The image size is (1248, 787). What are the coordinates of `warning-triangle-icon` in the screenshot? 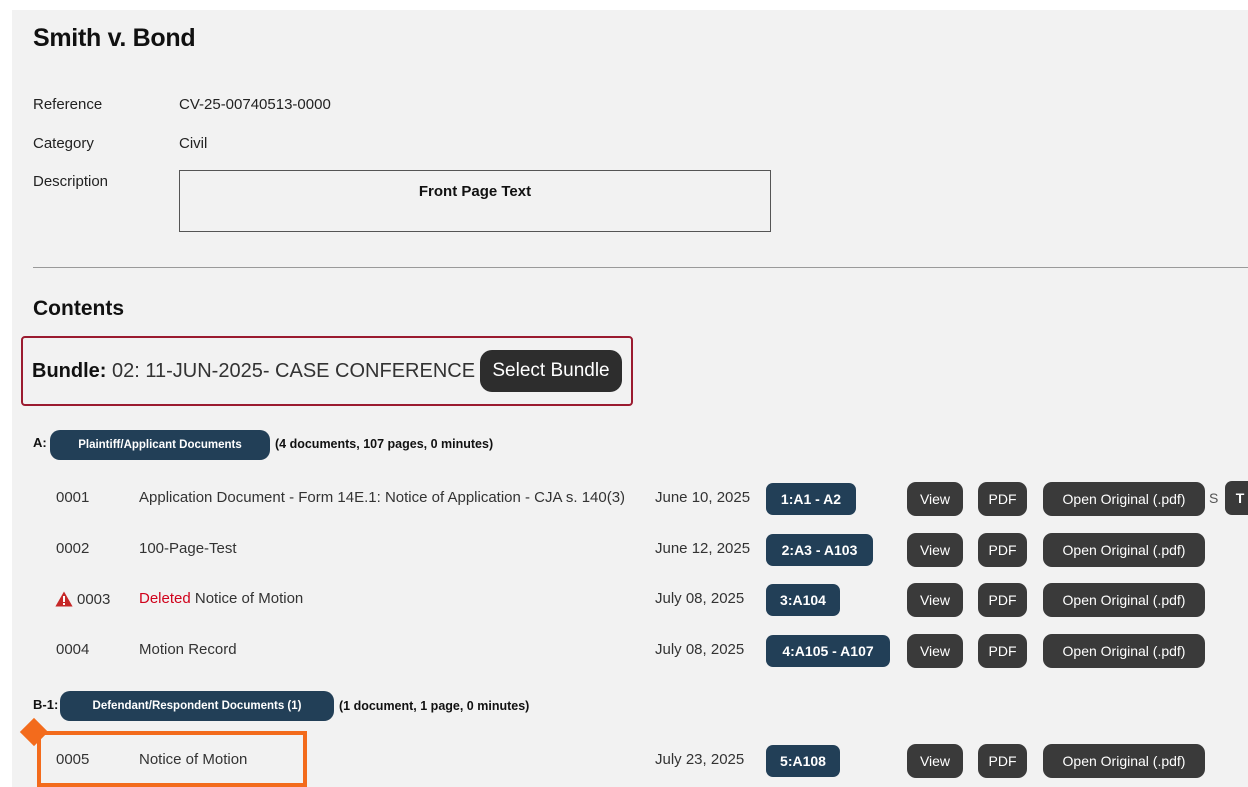 It's located at (64, 599).